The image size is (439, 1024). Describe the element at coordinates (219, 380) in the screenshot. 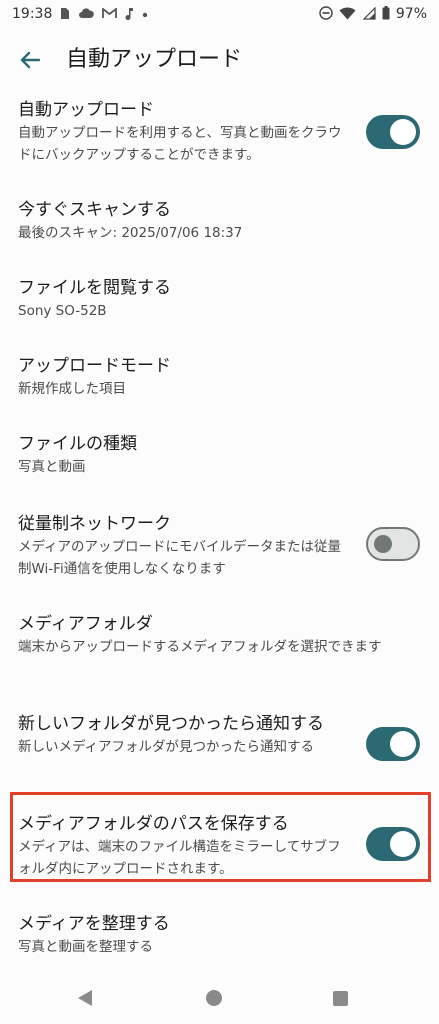

I see `setting-upload-mode: アップロードモード 新規作成した項目` at that location.